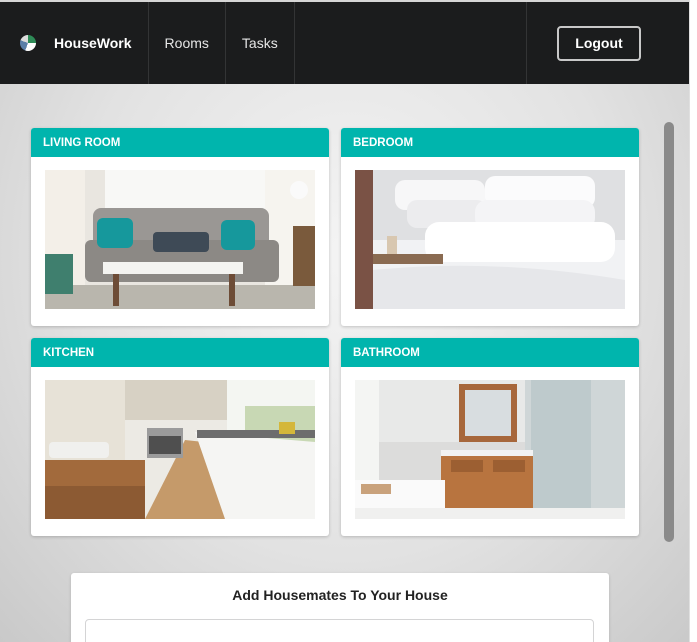 The width and height of the screenshot is (697, 642). Describe the element at coordinates (490, 239) in the screenshot. I see `bedroom-image` at that location.